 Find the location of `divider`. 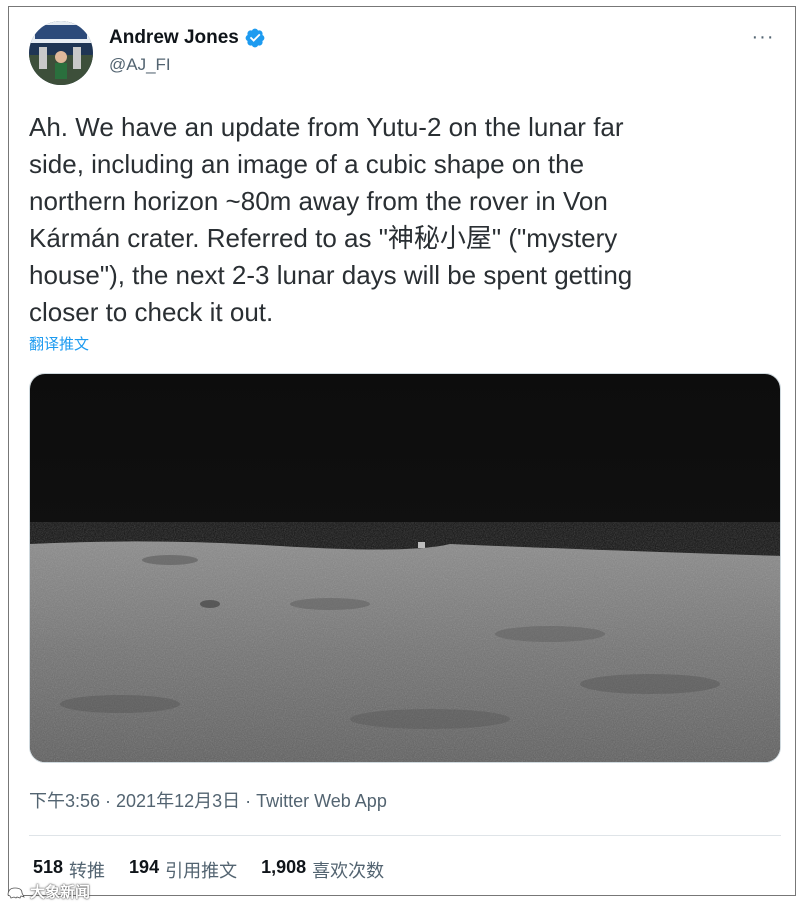

divider is located at coordinates (405, 835).